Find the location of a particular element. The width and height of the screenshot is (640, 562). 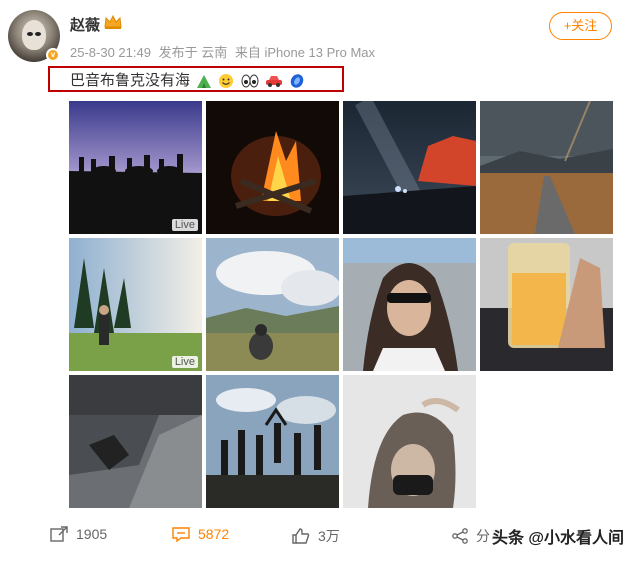

blue-stone-icon is located at coordinates (297, 81).